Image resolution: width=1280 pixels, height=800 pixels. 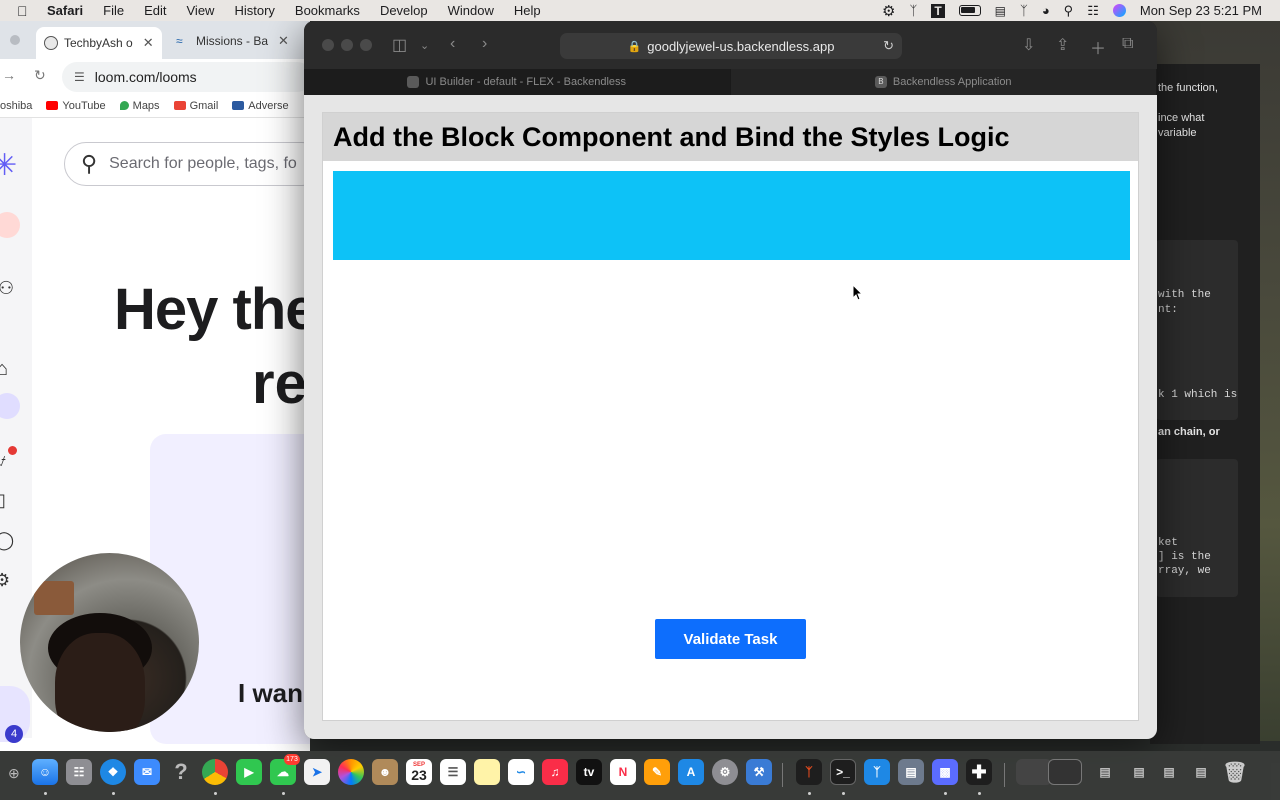 I want to click on chrome-tab-techbyash: TechbyAsh o ✕, so click(x=99, y=43).